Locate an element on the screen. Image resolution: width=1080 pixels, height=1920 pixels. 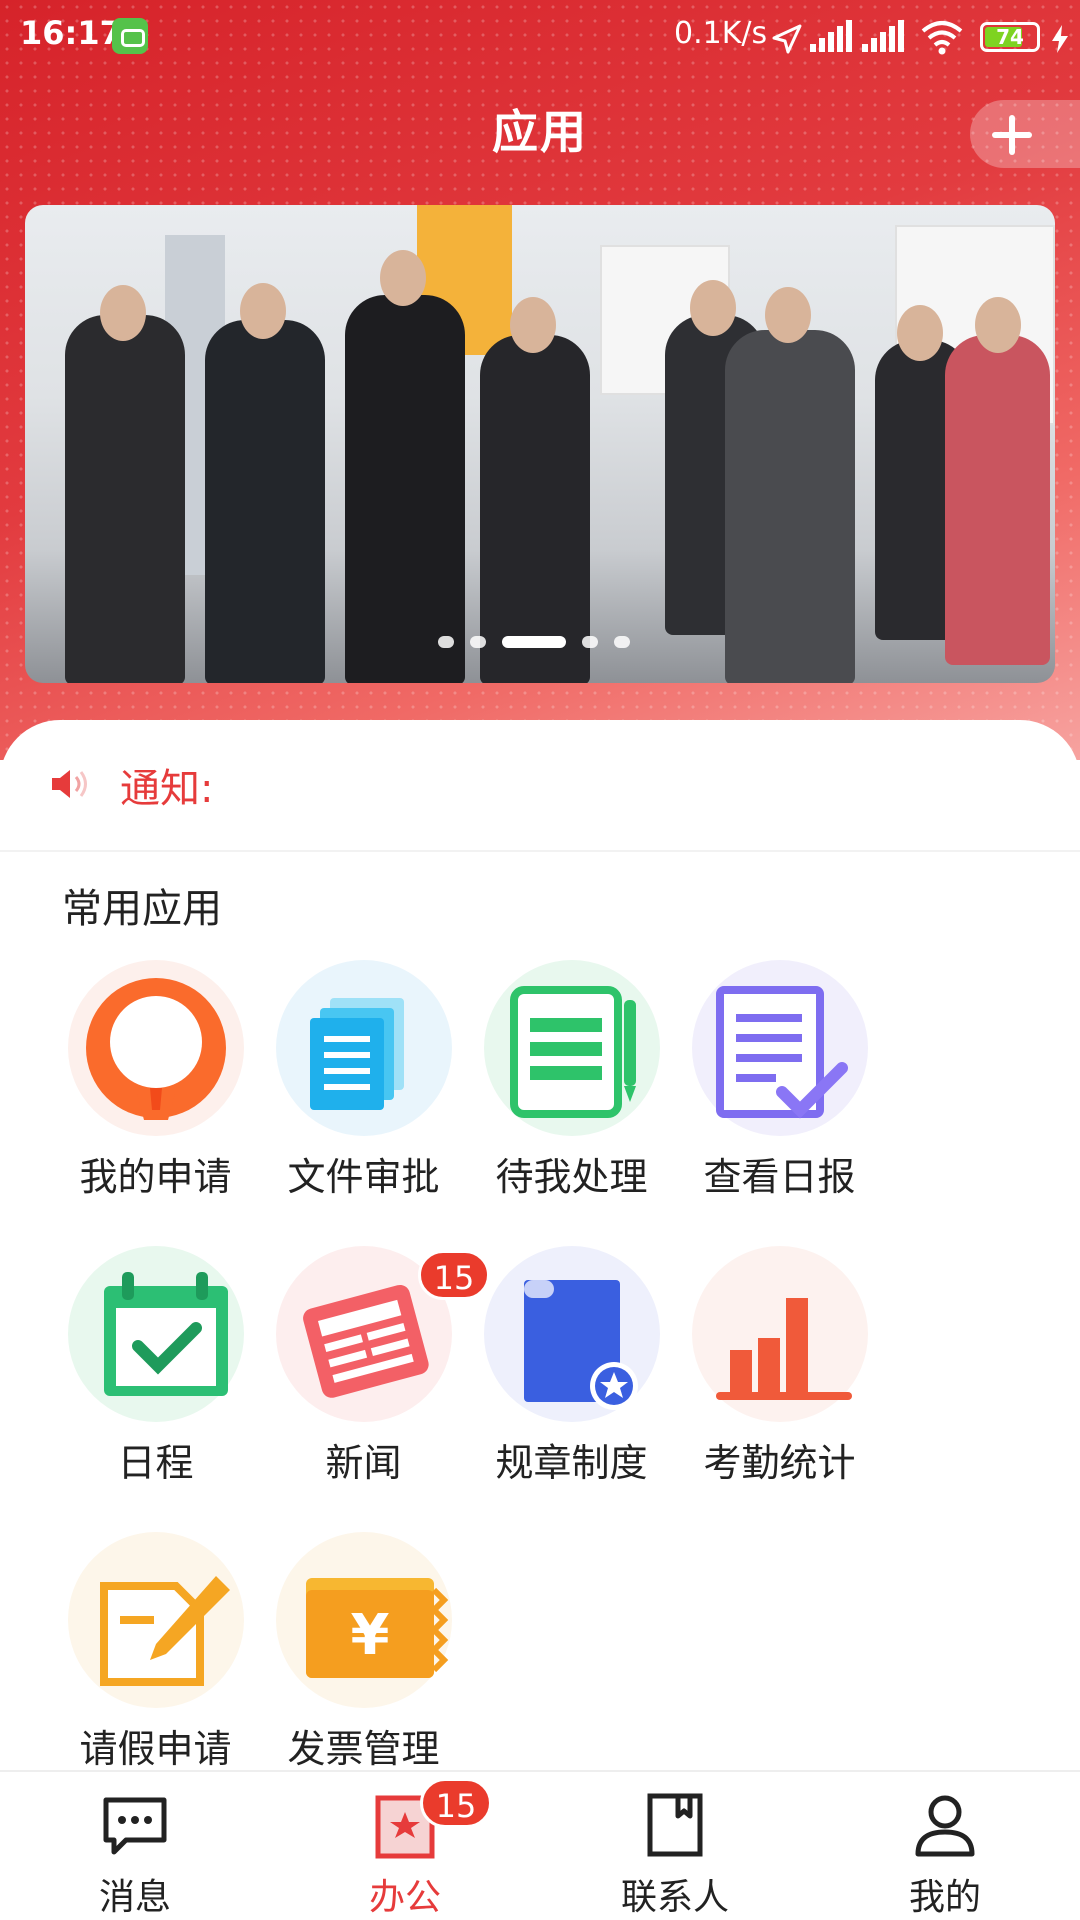
invoice-icon: ¥ is located at coordinates (377, 1628).